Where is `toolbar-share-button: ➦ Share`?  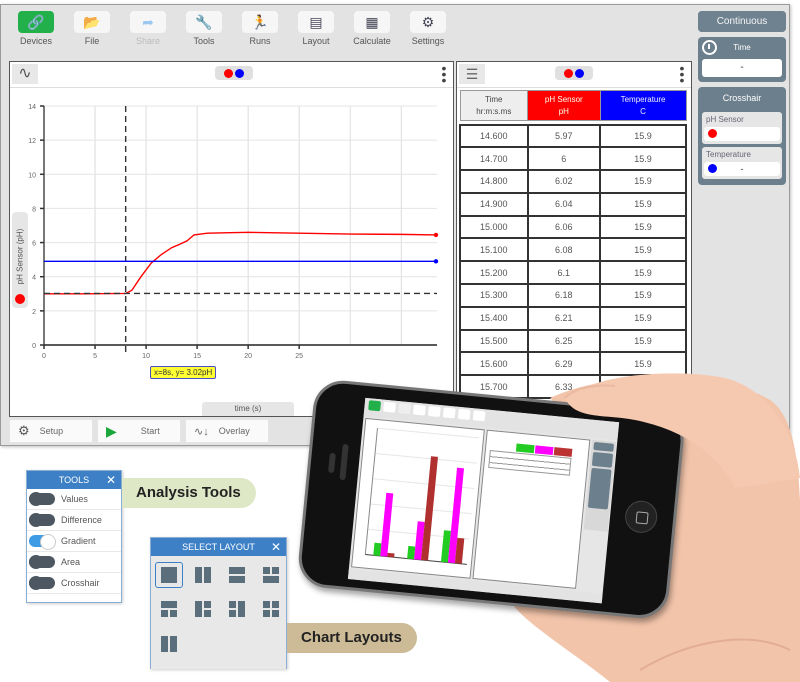
toolbar-share-button: ➦ Share is located at coordinates (148, 36).